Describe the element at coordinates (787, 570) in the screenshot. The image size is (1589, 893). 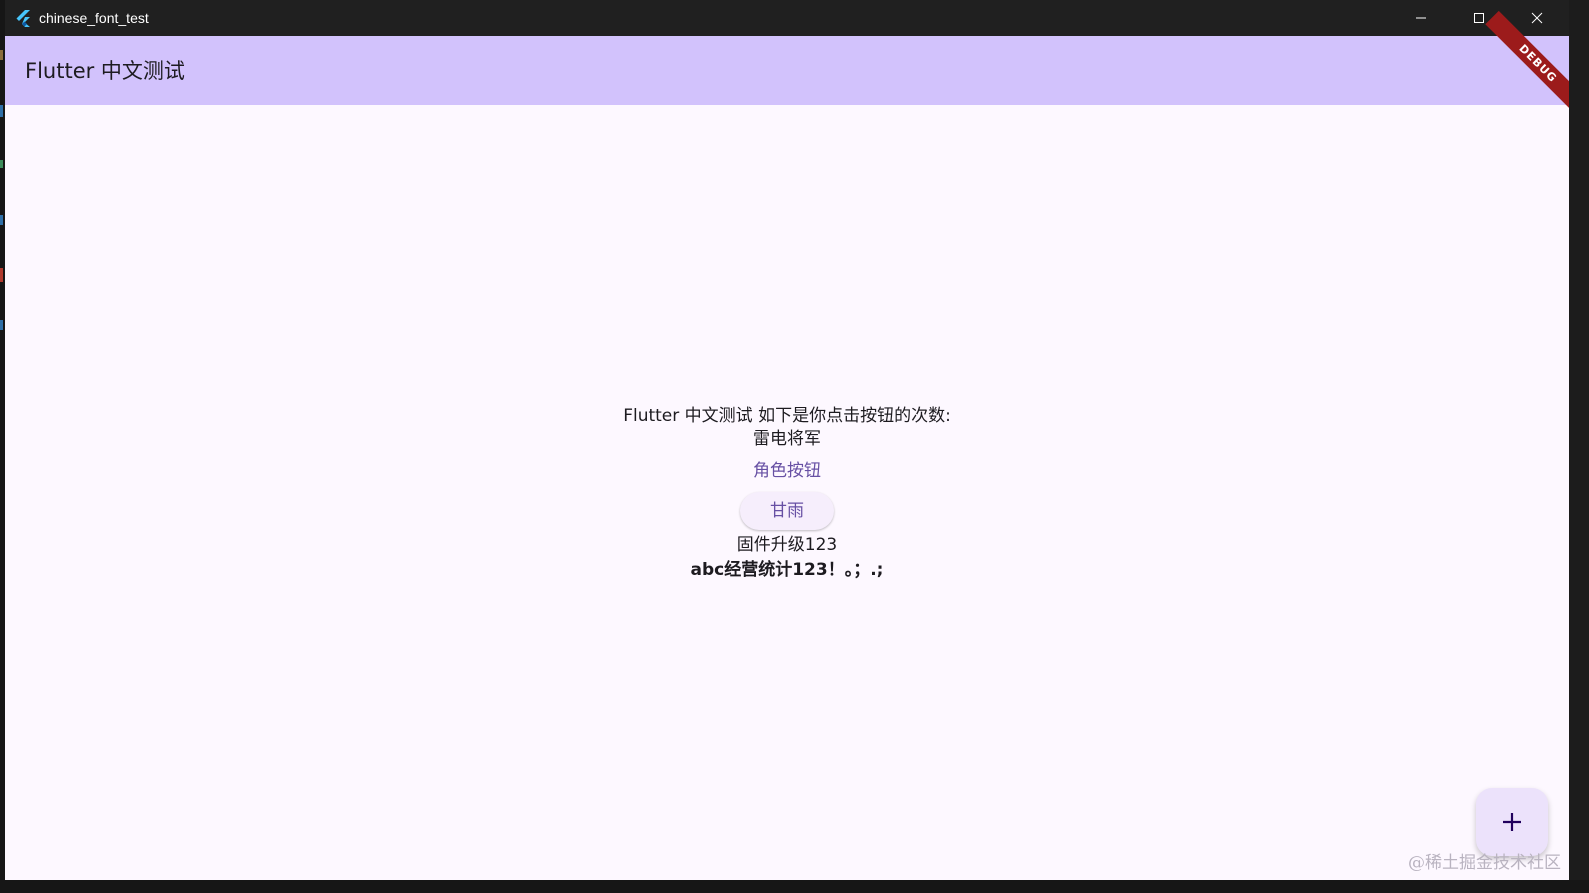
I see `business-stats-bold-text: abc经营统计123！。；.;` at that location.